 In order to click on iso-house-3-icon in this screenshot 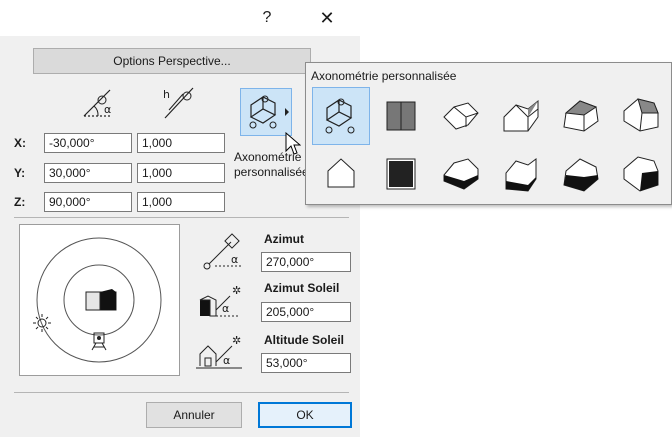, I will do `click(581, 116)`.